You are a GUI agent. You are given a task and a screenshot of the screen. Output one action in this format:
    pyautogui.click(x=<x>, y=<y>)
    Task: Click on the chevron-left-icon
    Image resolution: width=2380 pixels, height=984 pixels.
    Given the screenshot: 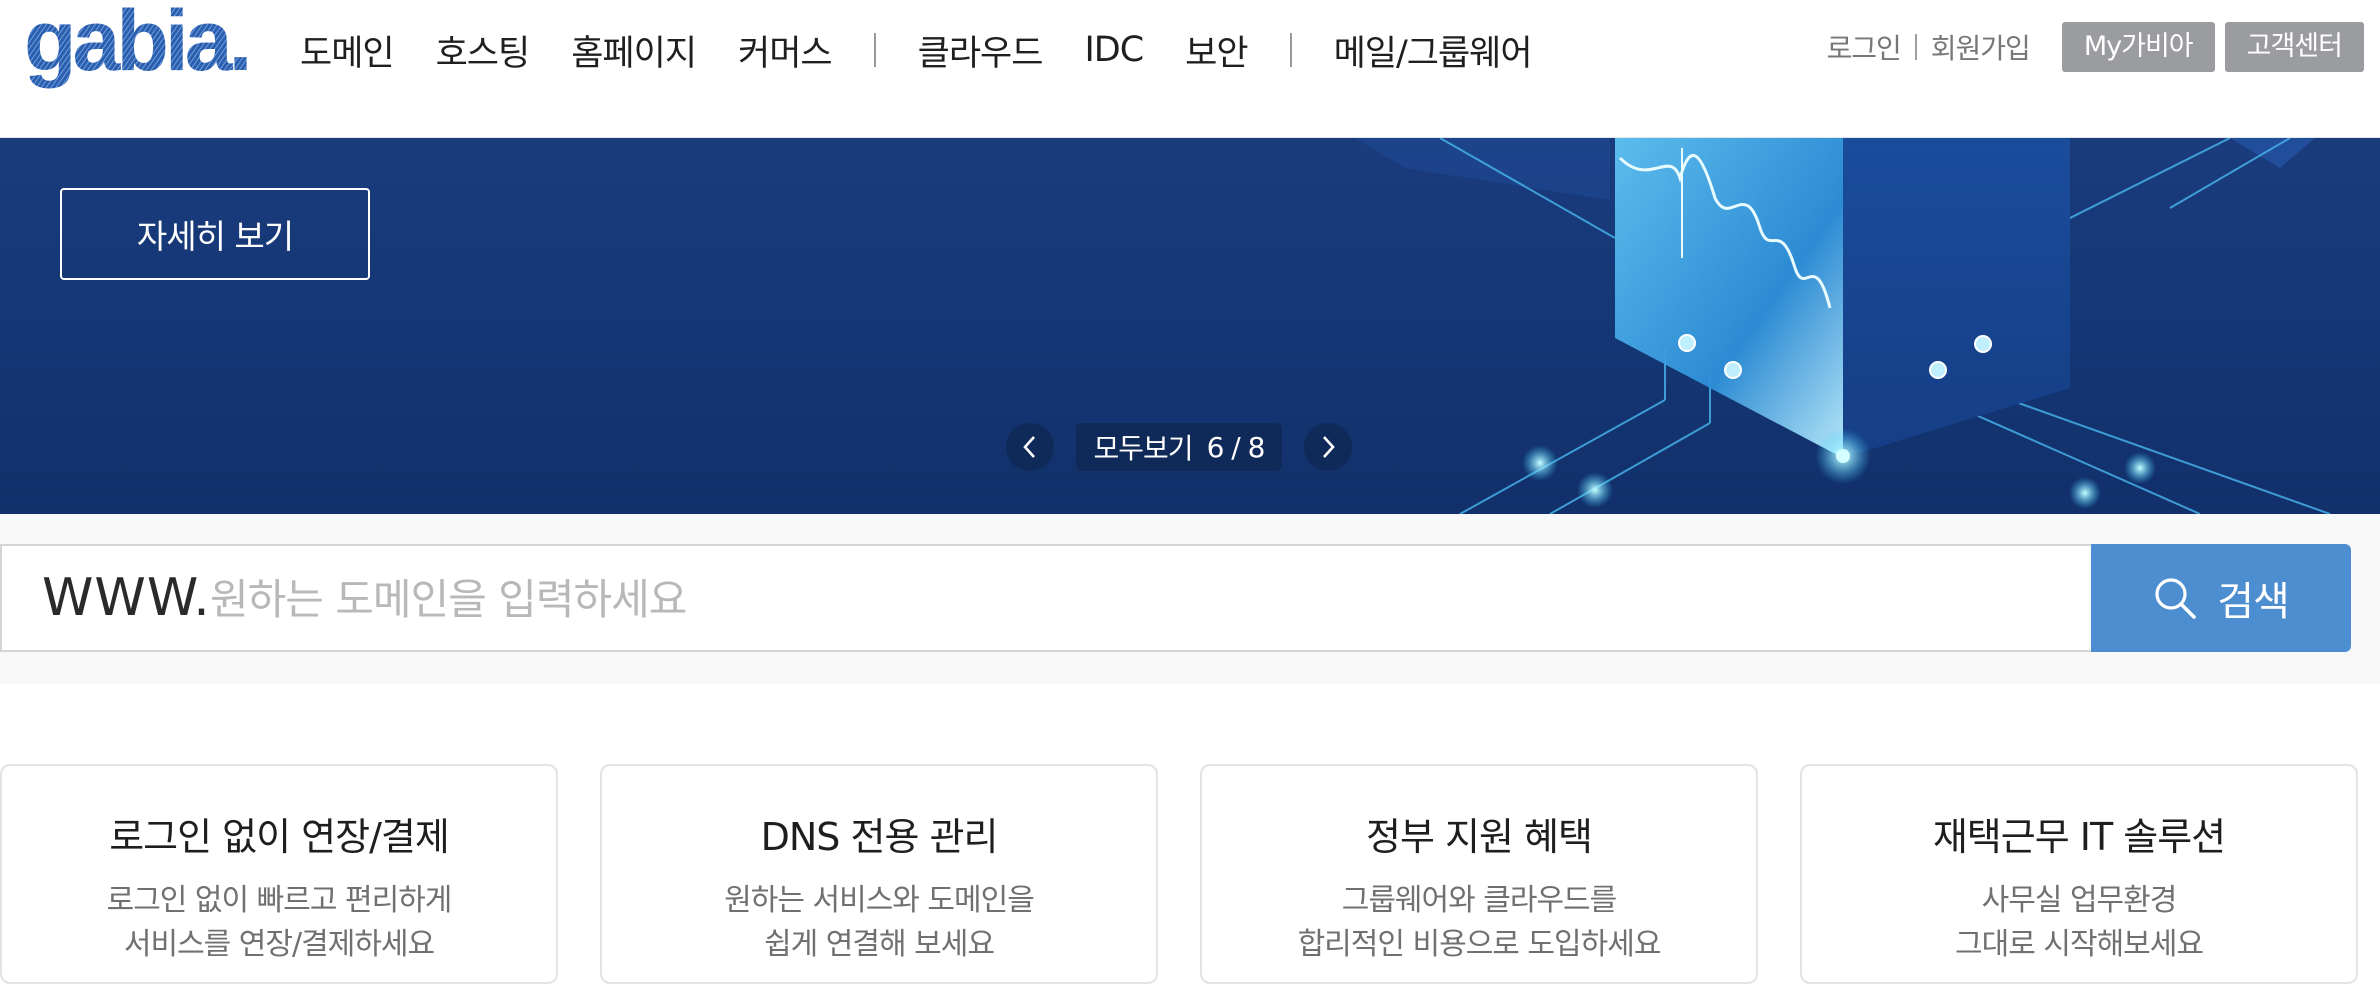 What is the action you would take?
    pyautogui.click(x=1029, y=447)
    